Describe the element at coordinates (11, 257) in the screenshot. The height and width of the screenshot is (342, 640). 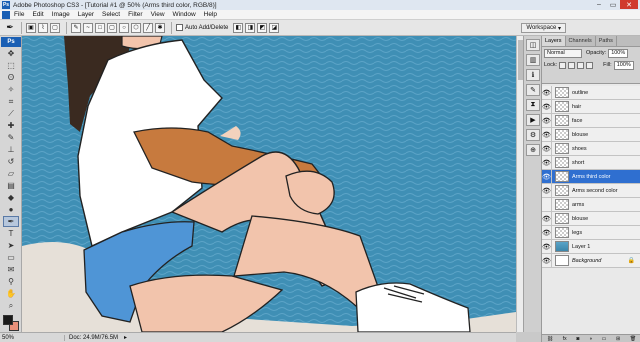
I see `shape-tool-icon: ▭` at that location.